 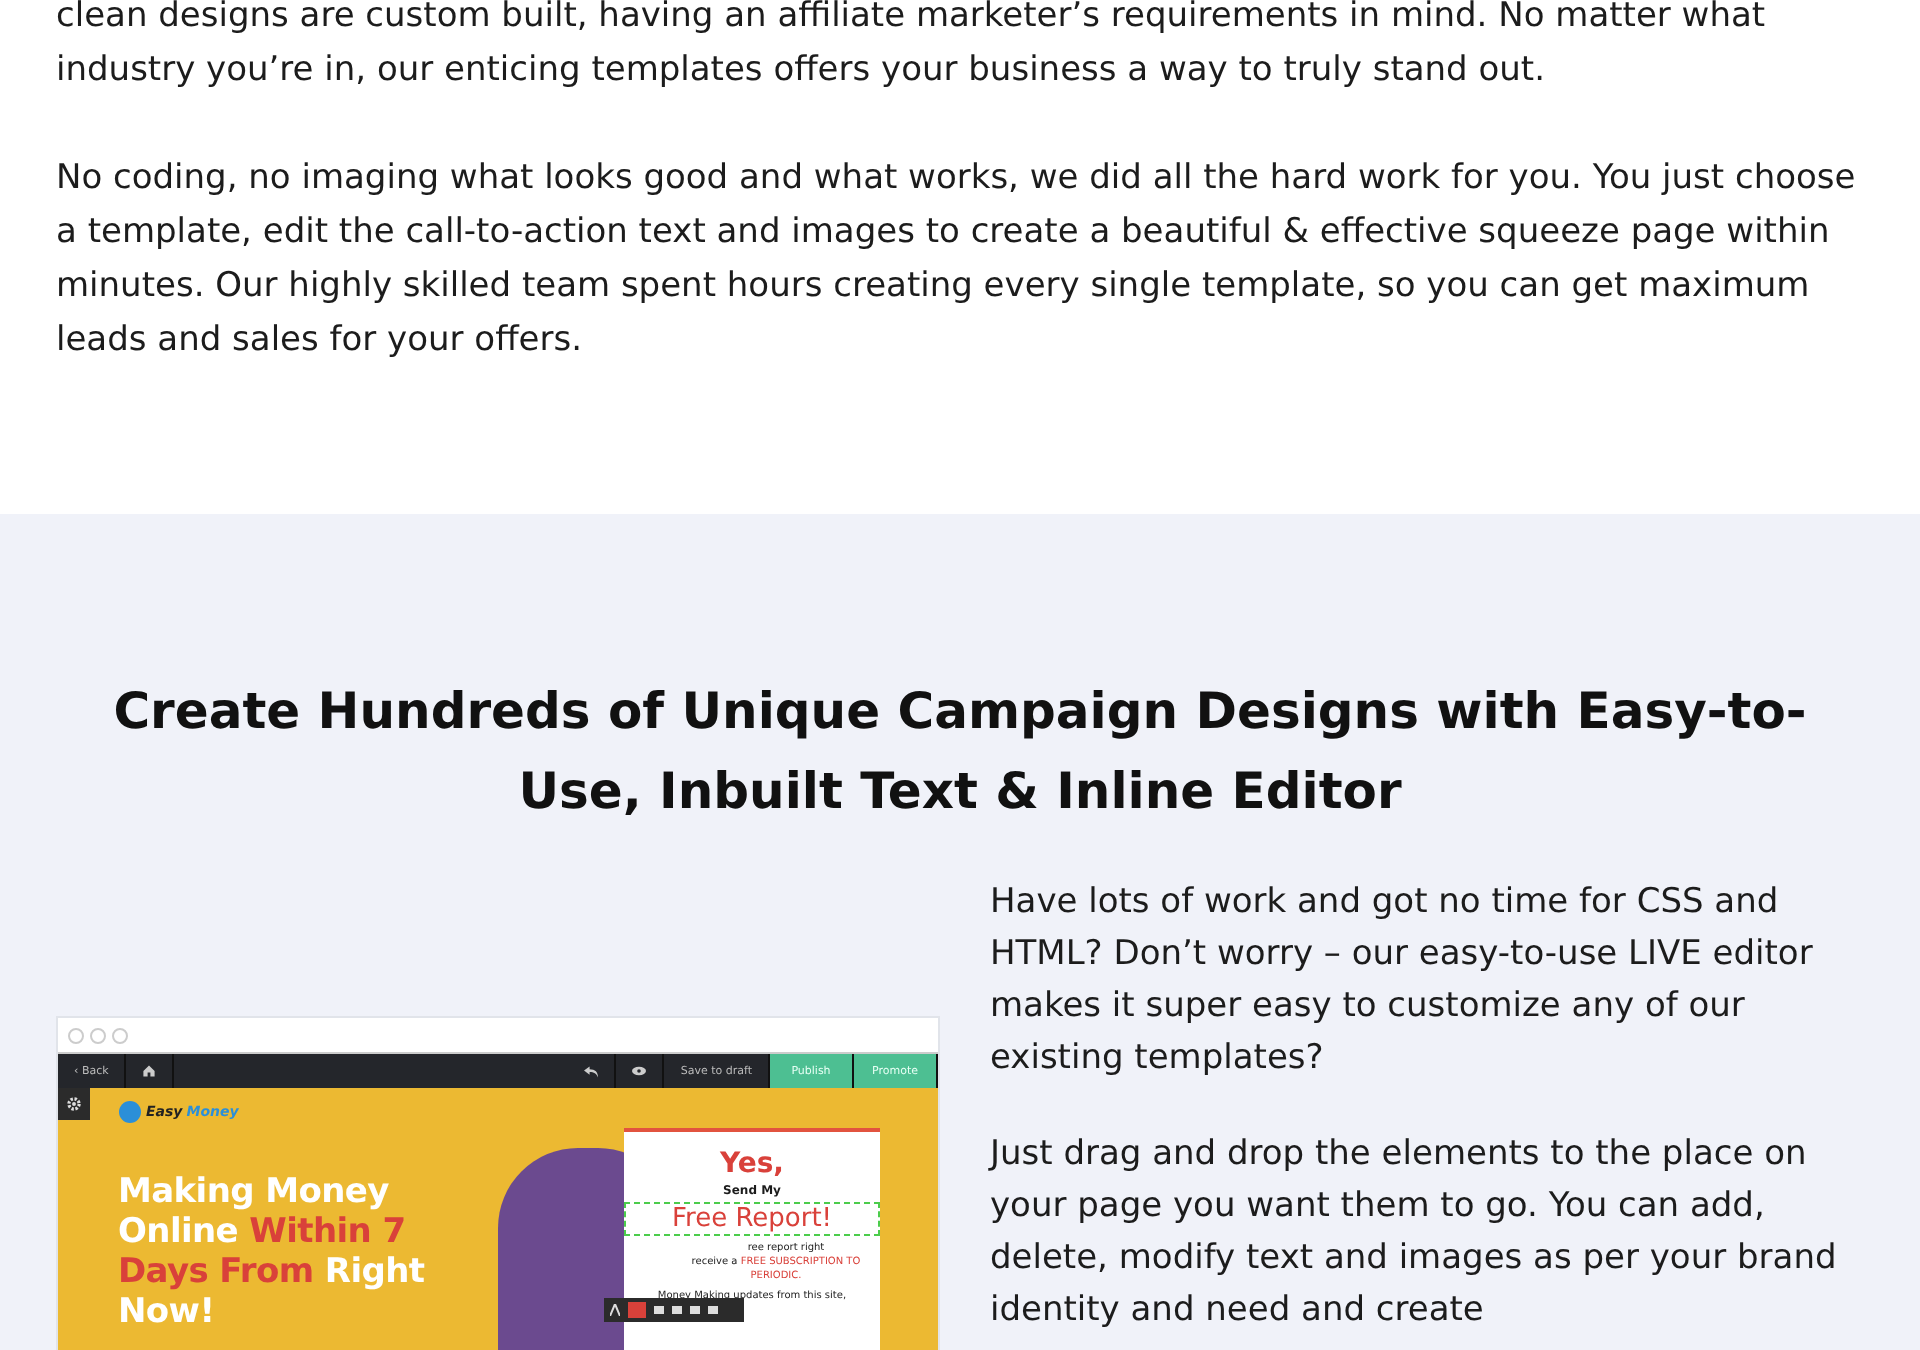 What do you see at coordinates (272, 1252) in the screenshot?
I see `headline-text: Making Money Online Within 7 Days From Right Now!` at bounding box center [272, 1252].